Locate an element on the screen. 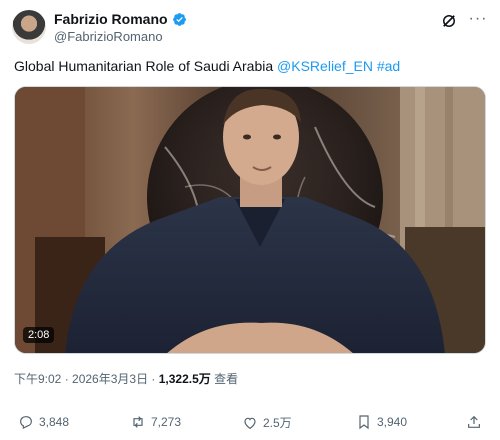  bookmark-icon is located at coordinates (364, 422).